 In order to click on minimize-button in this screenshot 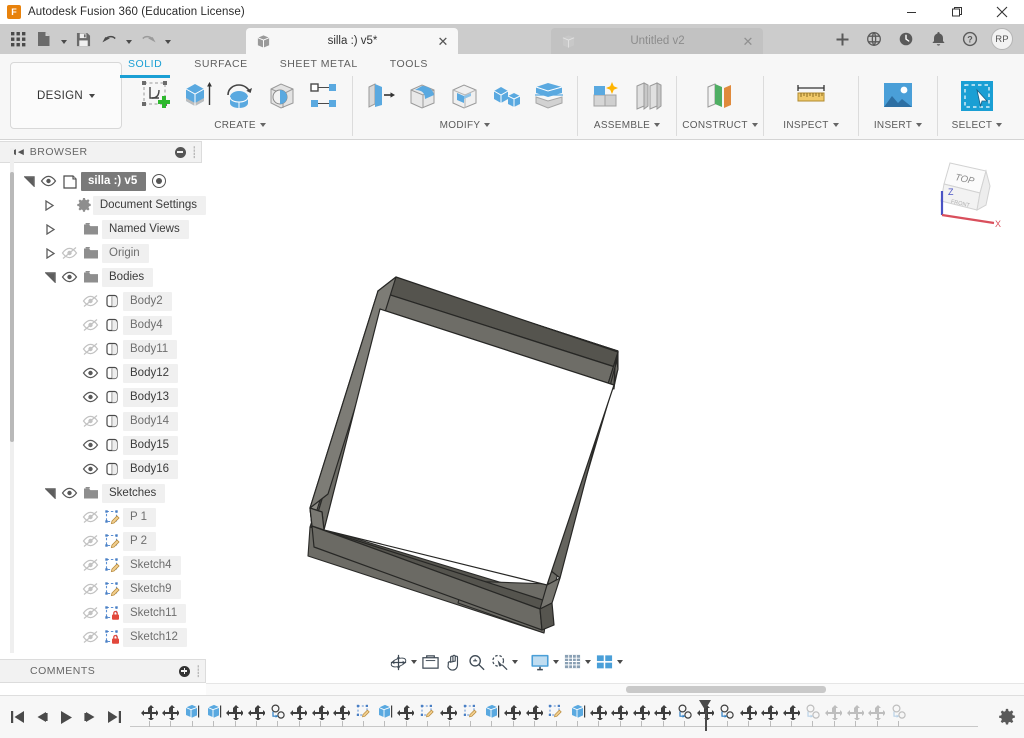, I will do `click(911, 12)`.